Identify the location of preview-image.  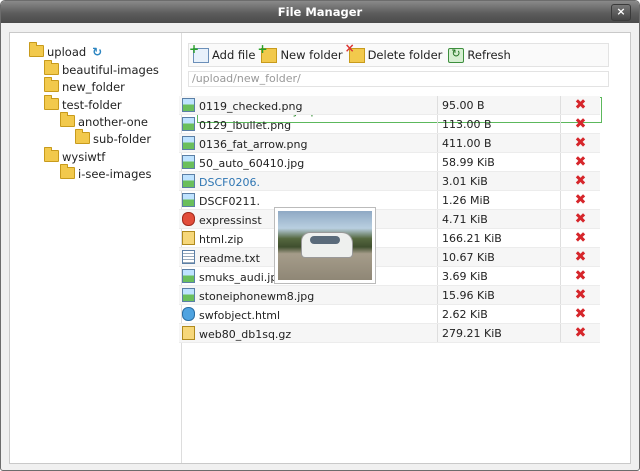
(325, 245).